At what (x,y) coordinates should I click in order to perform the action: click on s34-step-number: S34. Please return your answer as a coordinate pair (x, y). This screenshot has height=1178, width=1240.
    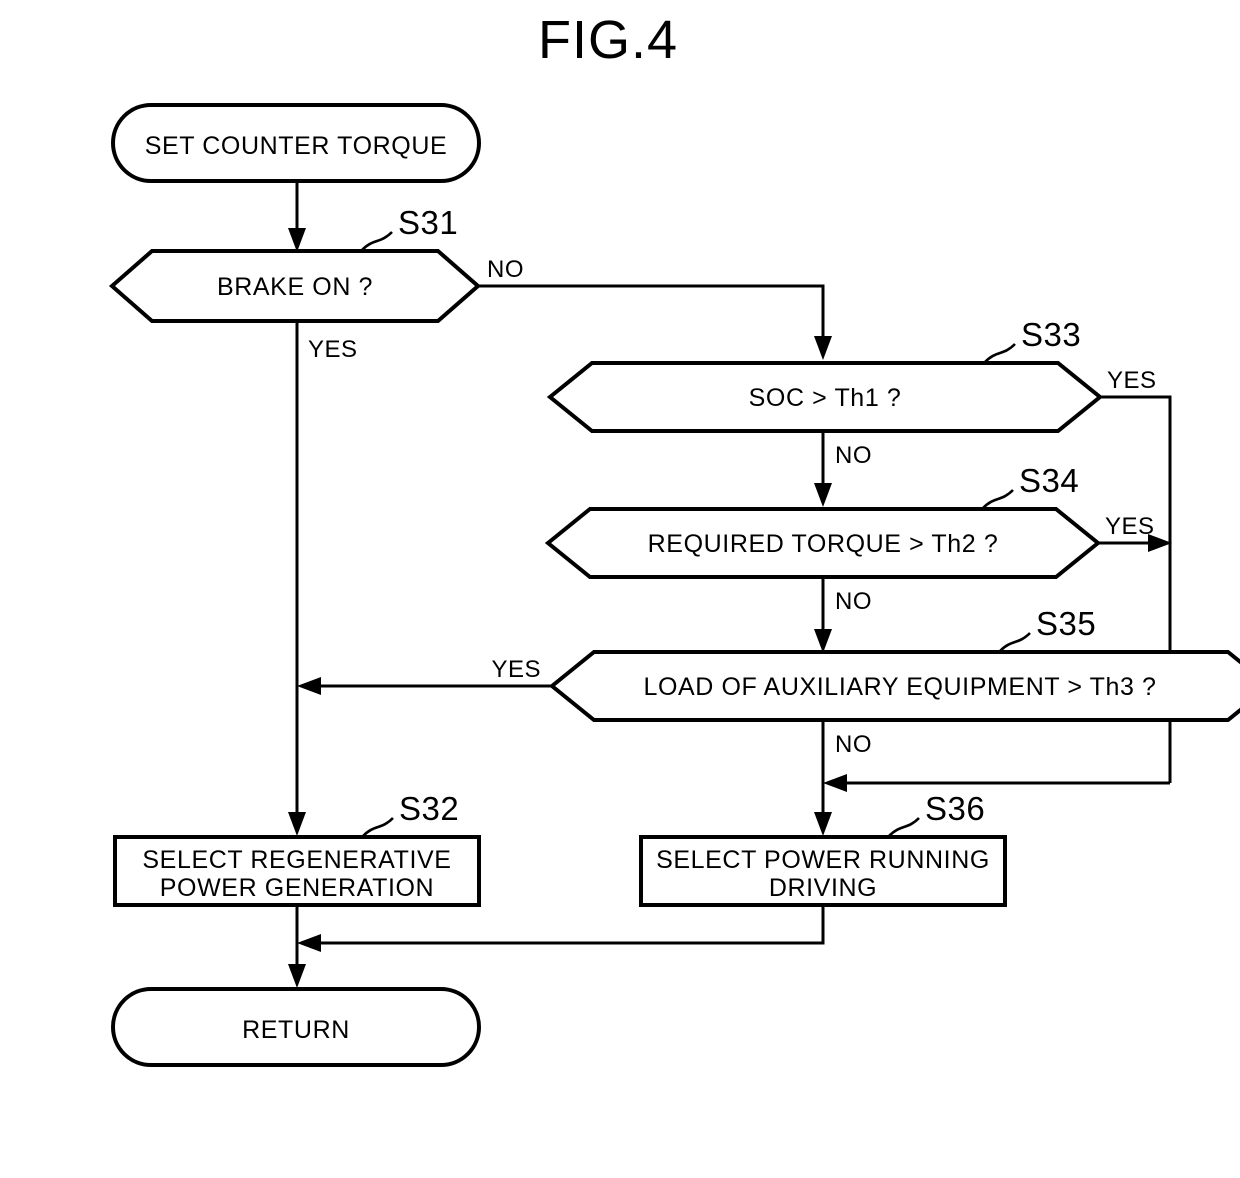
    Looking at the image, I should click on (1049, 480).